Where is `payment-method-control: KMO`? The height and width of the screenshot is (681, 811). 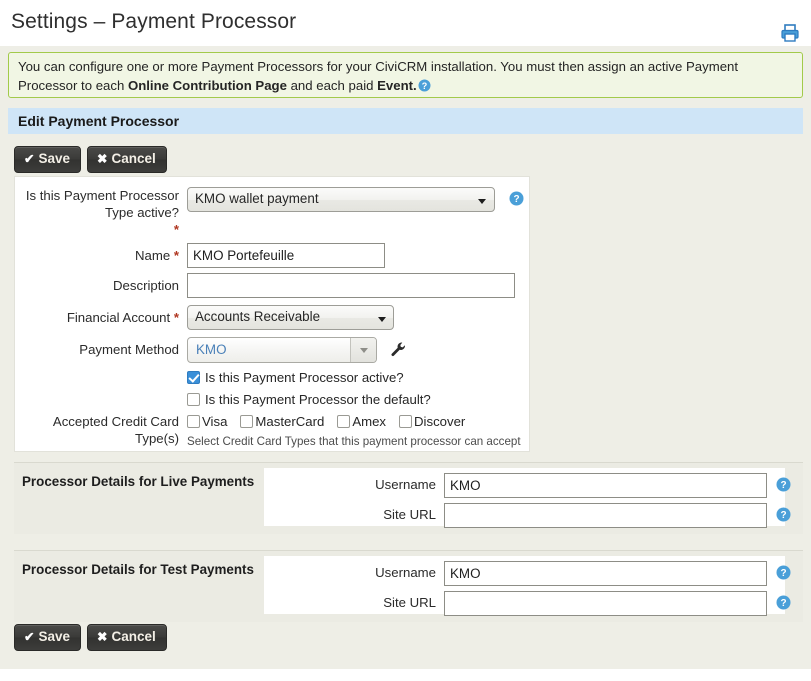
payment-method-control: KMO is located at coordinates (296, 350).